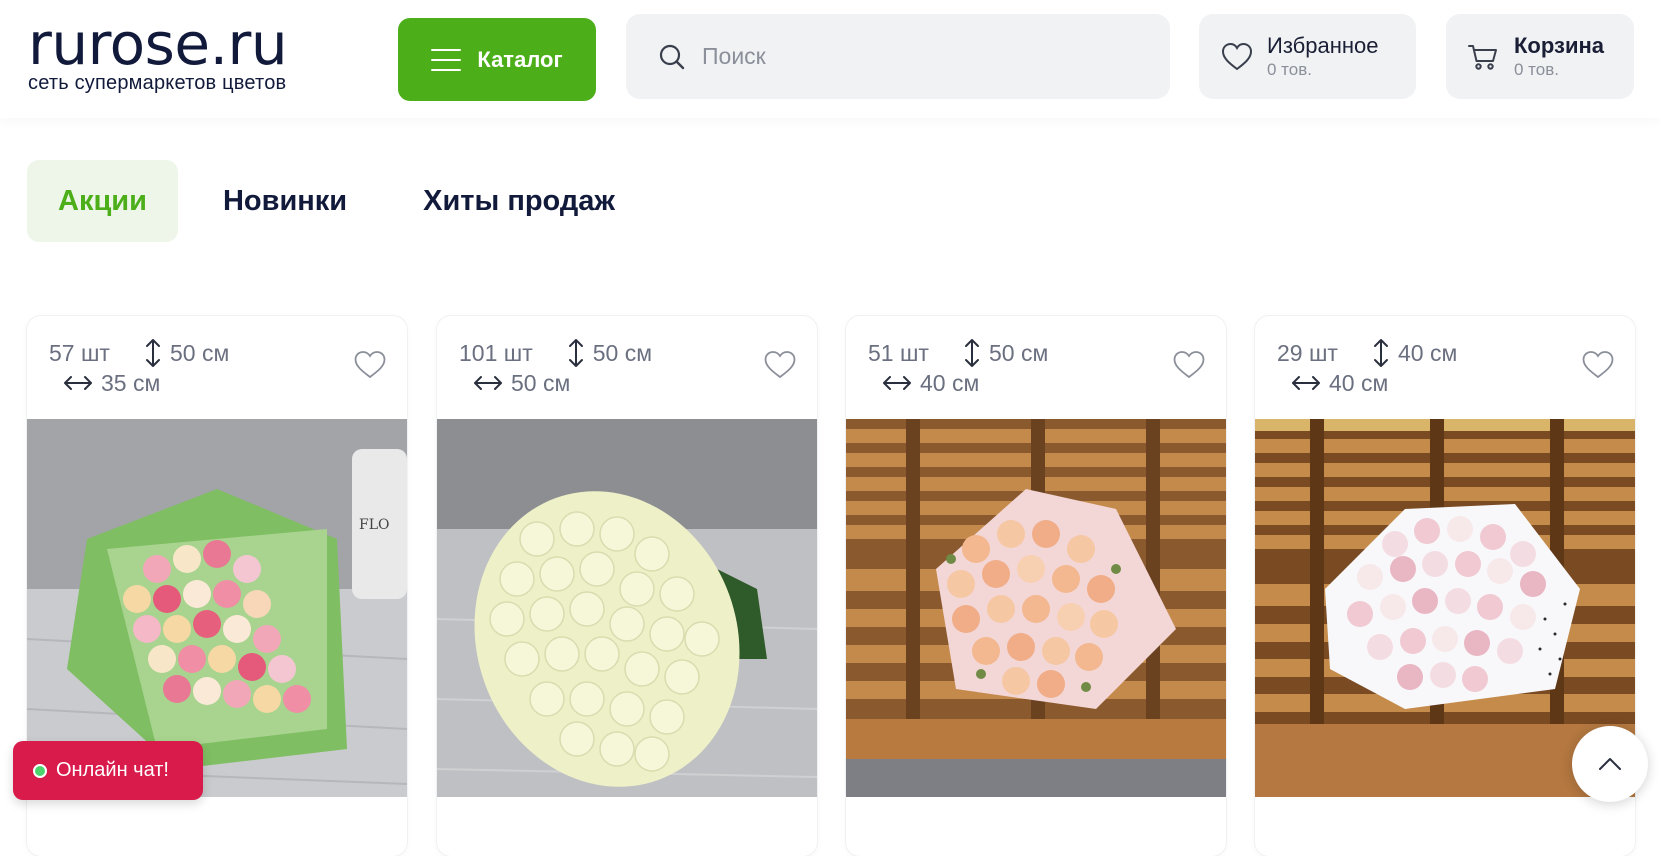 This screenshot has height=856, width=1660. Describe the element at coordinates (555, 368) in the screenshot. I see `product-specs: 101 шт 50 см 50 см` at that location.